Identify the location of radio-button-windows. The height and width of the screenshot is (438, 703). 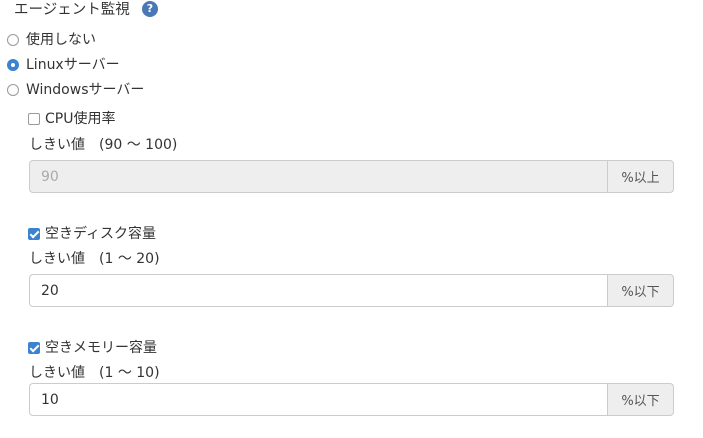
(13, 90).